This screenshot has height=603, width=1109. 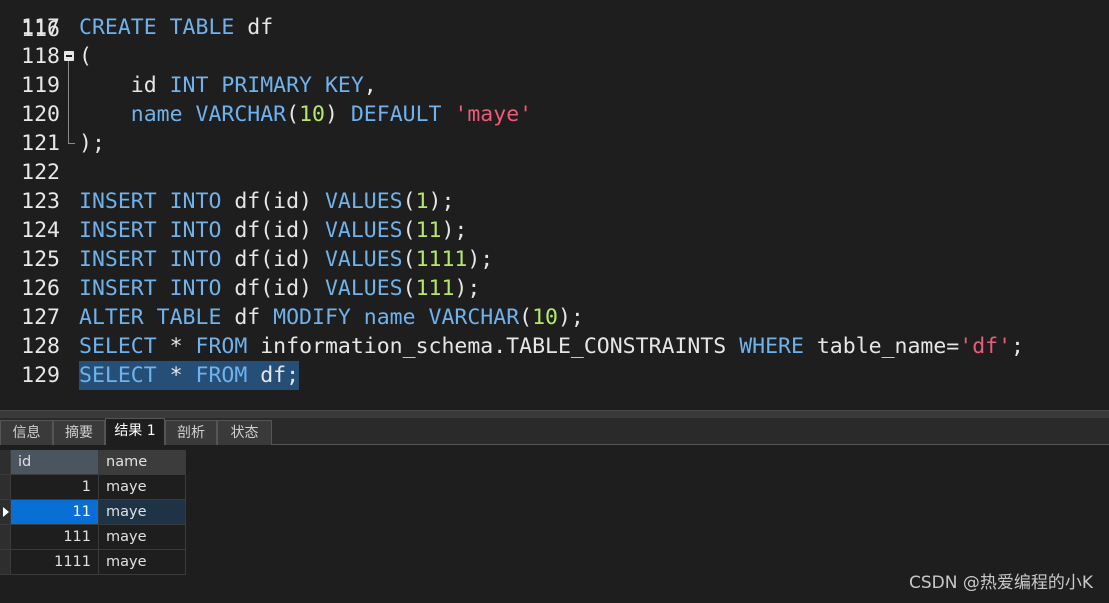 What do you see at coordinates (26, 432) in the screenshot?
I see `tab-info: 信息` at bounding box center [26, 432].